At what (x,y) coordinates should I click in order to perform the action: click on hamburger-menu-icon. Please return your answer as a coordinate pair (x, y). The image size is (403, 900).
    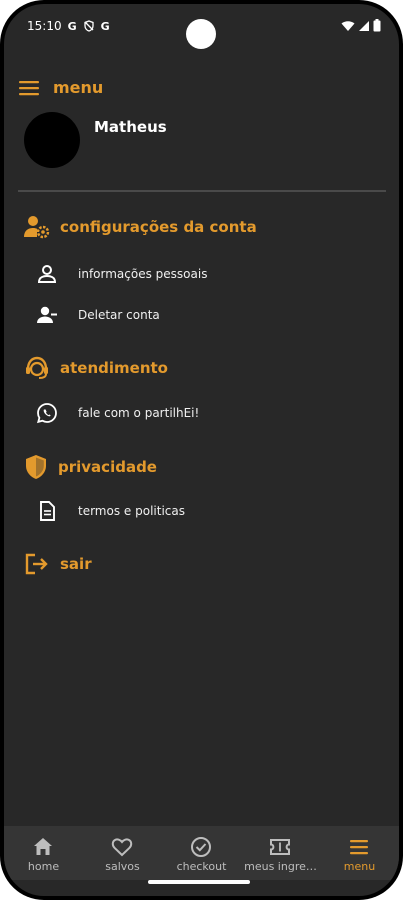
    Looking at the image, I should click on (29, 88).